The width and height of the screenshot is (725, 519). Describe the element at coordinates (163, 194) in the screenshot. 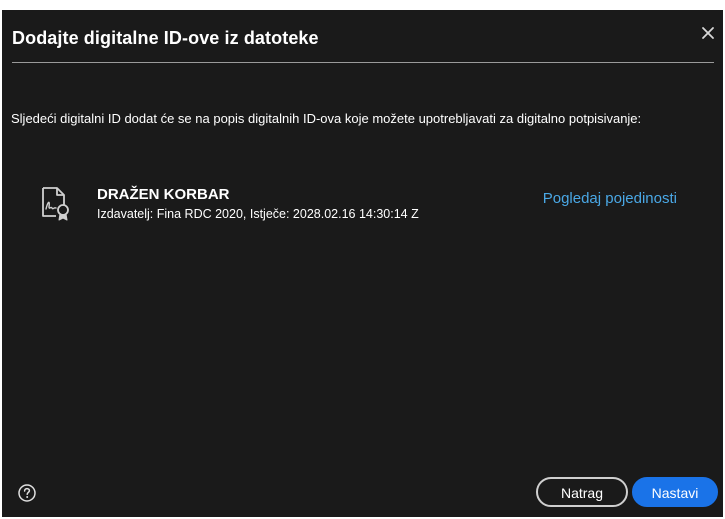

I see `certificate-name: DRAŽEN KORBAR` at that location.